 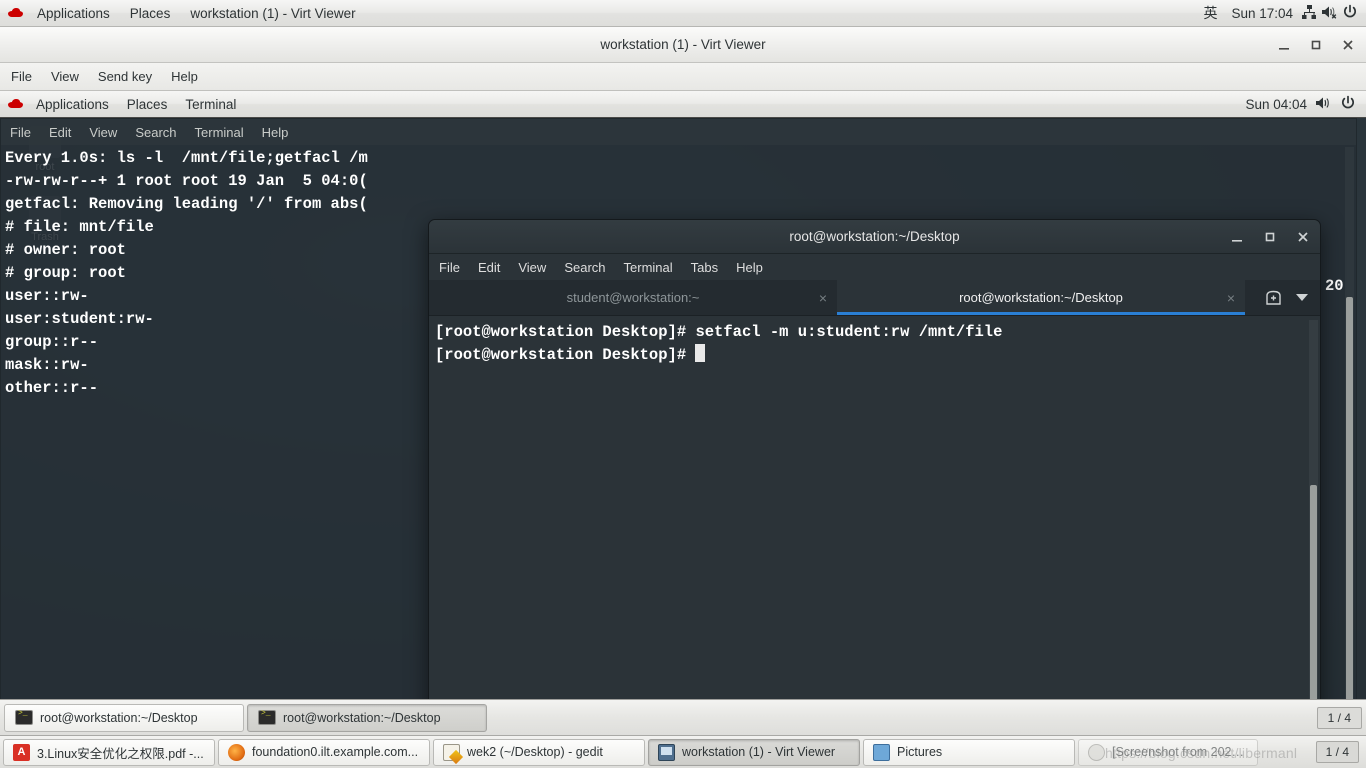 What do you see at coordinates (849, 332) in the screenshot?
I see `shell-command: setfacl -m u:student:rw /mnt/file` at bounding box center [849, 332].